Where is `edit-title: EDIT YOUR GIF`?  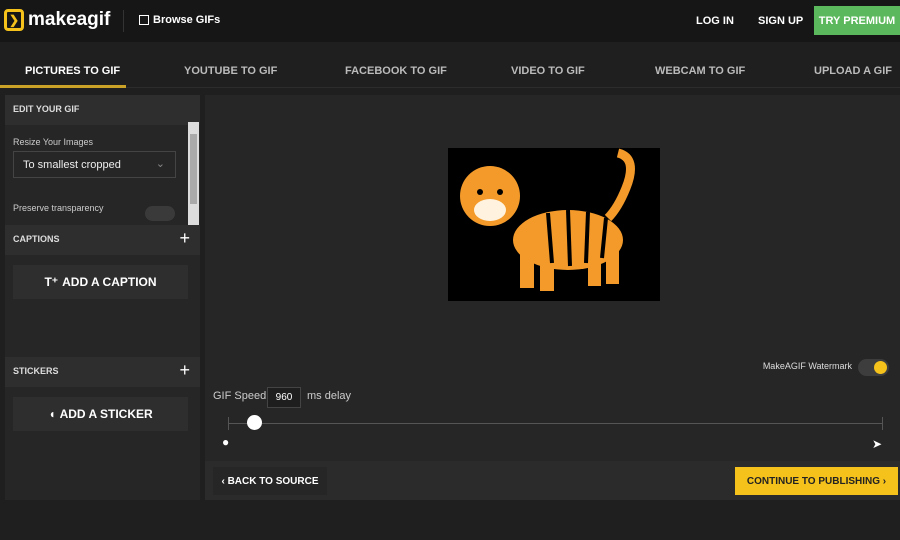 edit-title: EDIT YOUR GIF is located at coordinates (46, 109).